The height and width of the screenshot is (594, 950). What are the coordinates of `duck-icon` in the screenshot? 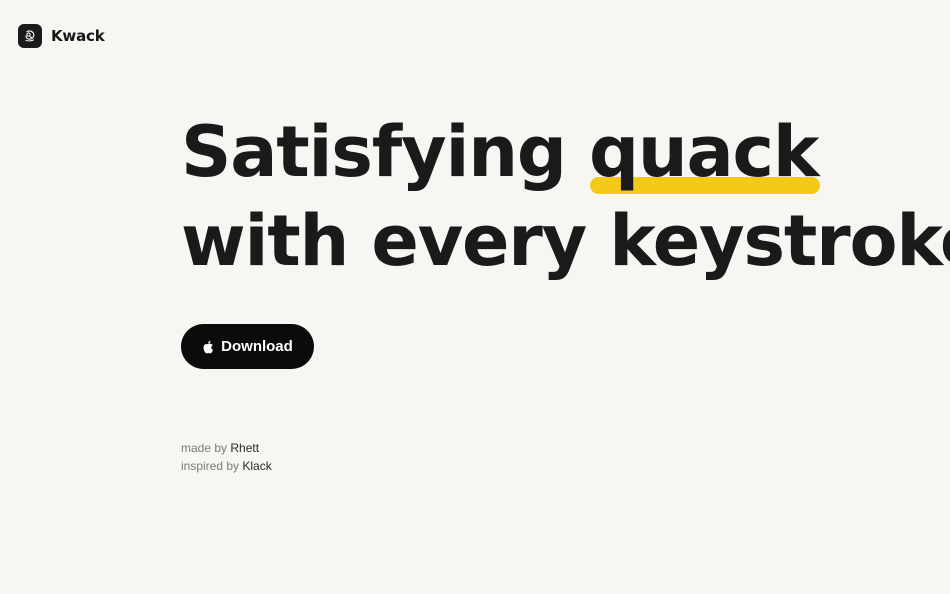 It's located at (30, 36).